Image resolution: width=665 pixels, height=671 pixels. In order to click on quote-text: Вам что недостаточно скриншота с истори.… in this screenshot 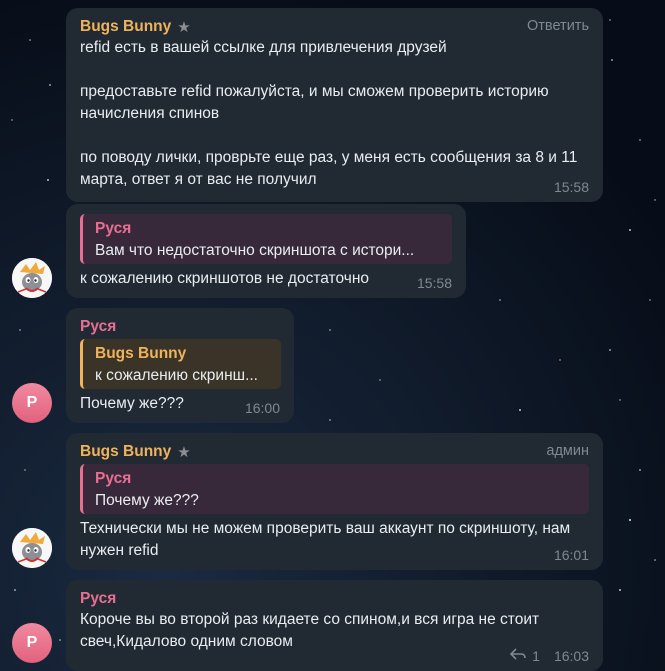, I will do `click(255, 250)`.